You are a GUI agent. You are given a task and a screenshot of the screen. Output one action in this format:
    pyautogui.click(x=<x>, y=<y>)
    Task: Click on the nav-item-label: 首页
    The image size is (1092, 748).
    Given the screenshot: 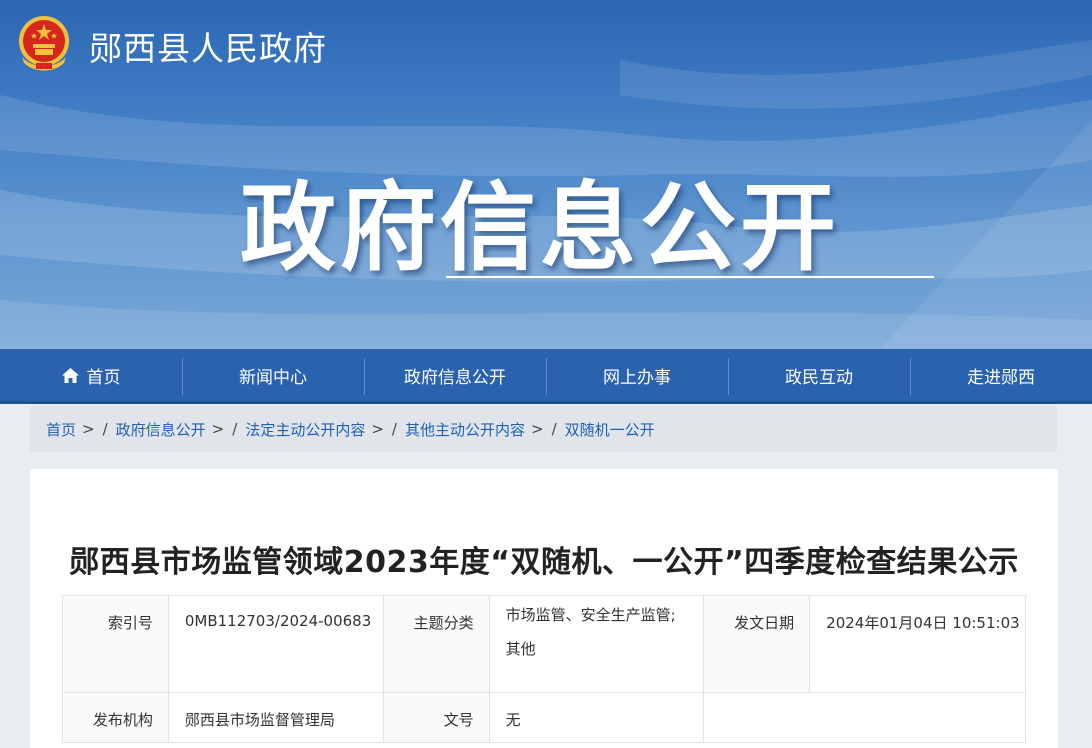 What is the action you would take?
    pyautogui.click(x=103, y=377)
    